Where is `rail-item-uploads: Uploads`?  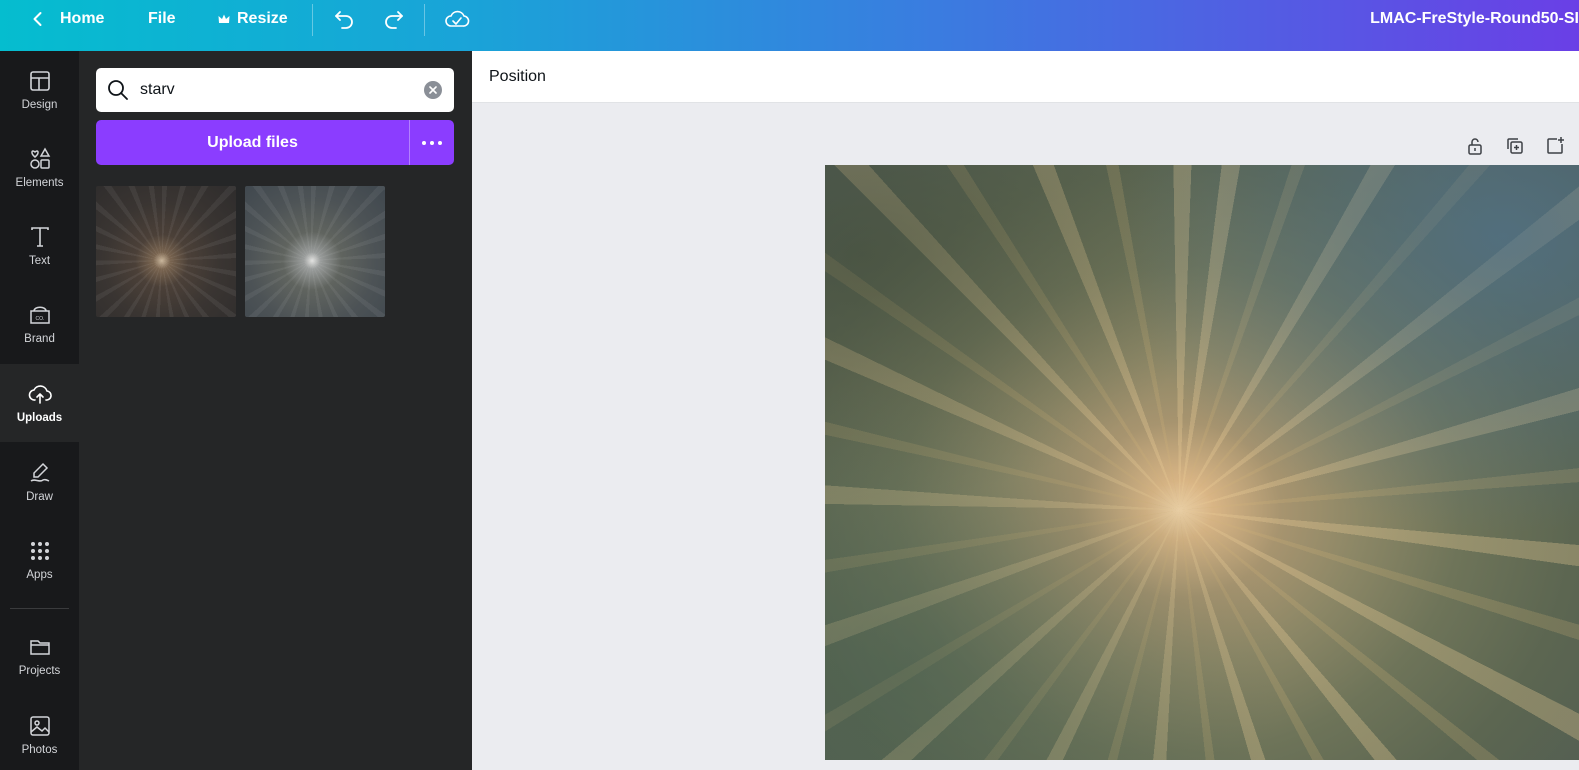 rail-item-uploads: Uploads is located at coordinates (39, 403).